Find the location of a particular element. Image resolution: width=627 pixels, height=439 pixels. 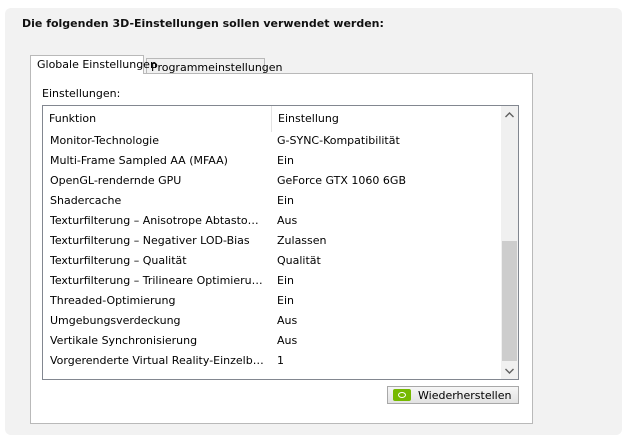

row-setting: G-SYNC-Kompatibilität is located at coordinates (338, 140).